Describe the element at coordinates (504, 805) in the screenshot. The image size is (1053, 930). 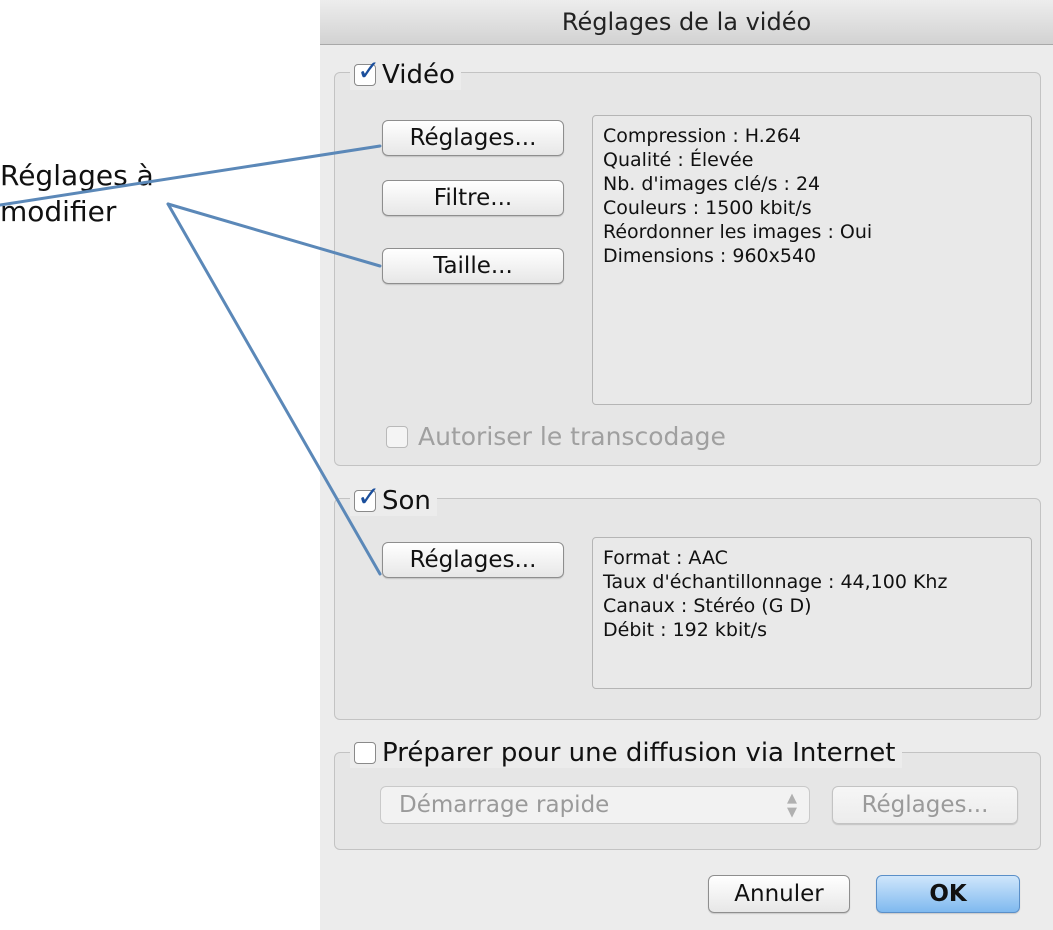
I see `streaming-mode-value: Démarrage rapide` at that location.